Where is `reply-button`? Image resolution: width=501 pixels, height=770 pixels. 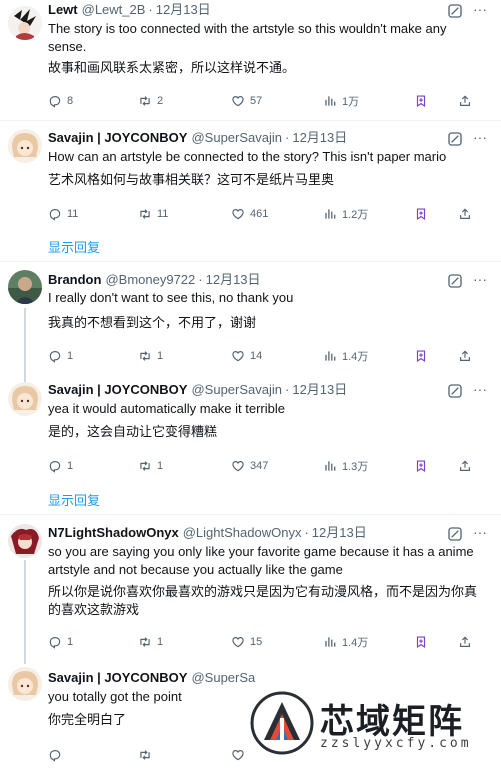
reply-button is located at coordinates (57, 755).